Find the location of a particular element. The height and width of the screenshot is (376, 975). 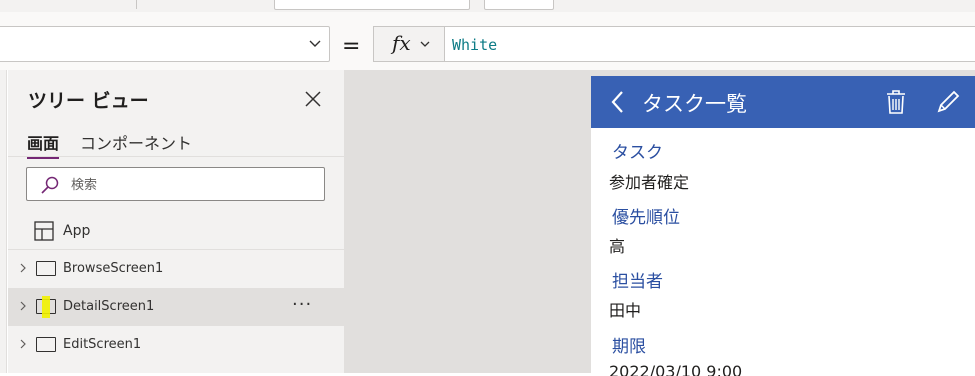

screen-title: タスク一覧 is located at coordinates (694, 104).